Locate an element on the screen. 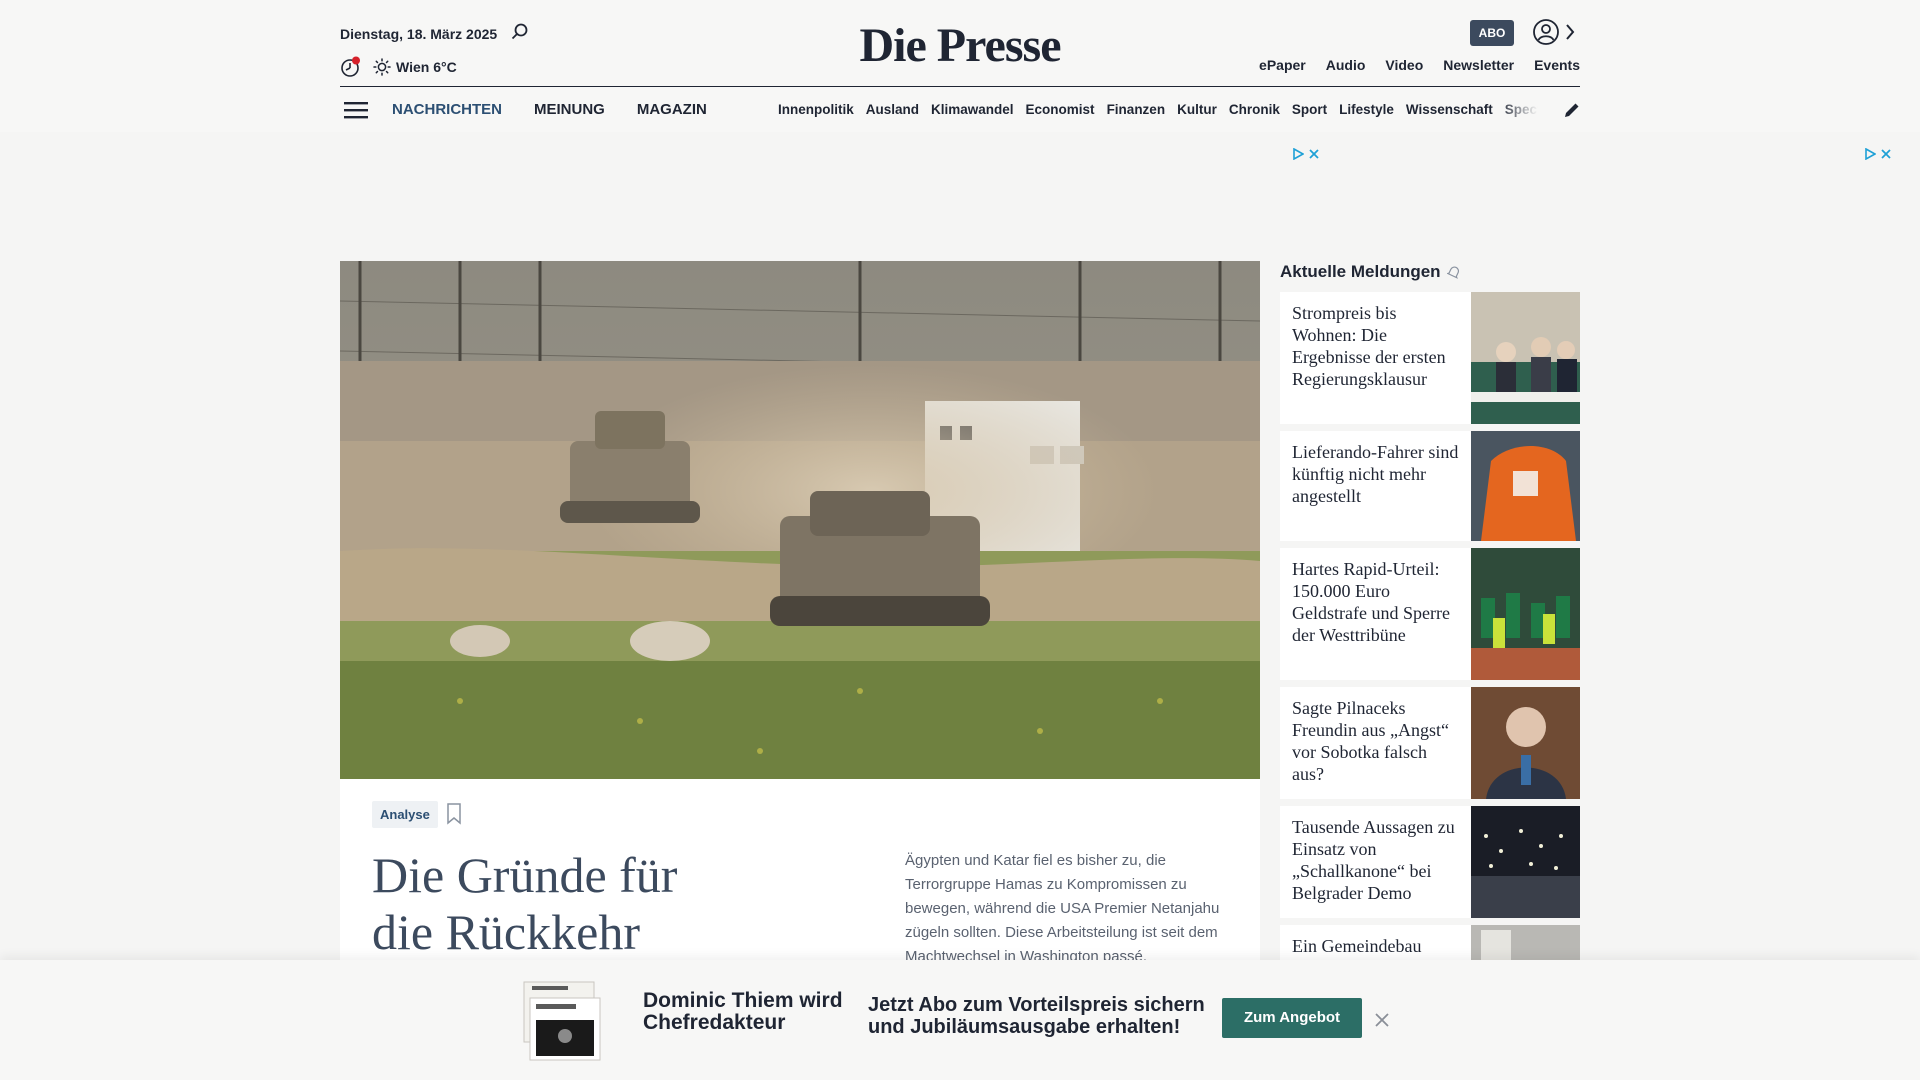 The image size is (1920, 1080). nav-innenpolitik: Innenpolitik is located at coordinates (816, 109).